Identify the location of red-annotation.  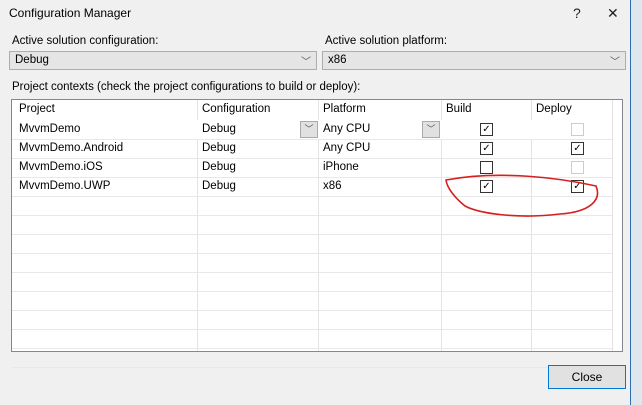
(522, 195).